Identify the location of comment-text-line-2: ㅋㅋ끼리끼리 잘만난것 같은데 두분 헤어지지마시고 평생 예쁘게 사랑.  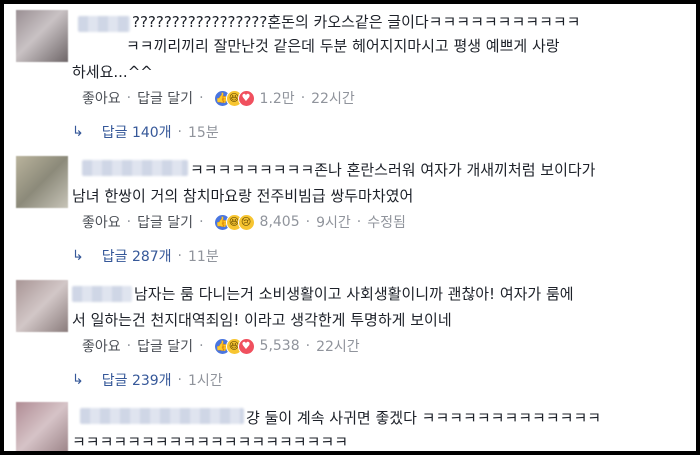
(343, 46).